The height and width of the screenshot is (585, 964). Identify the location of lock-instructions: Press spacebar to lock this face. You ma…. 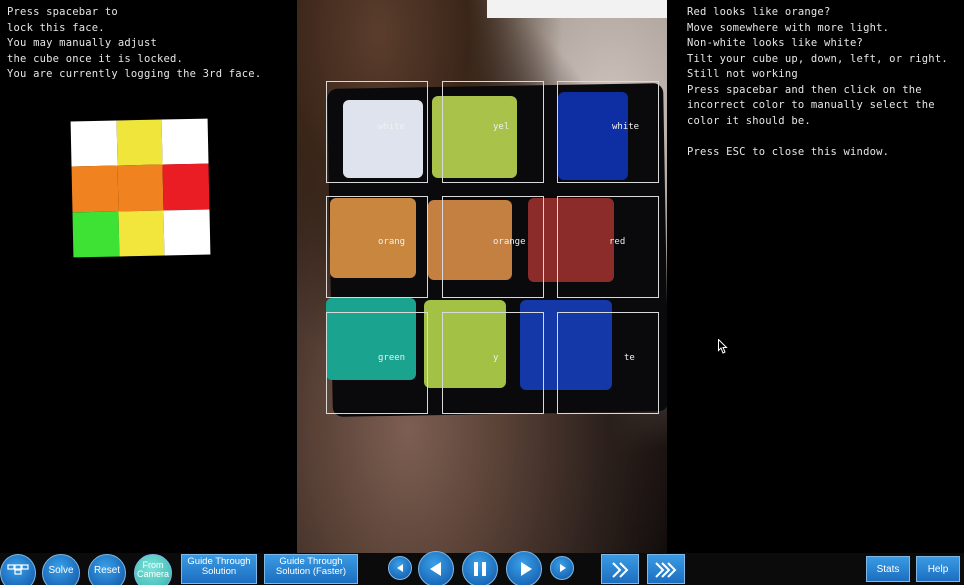
(134, 43).